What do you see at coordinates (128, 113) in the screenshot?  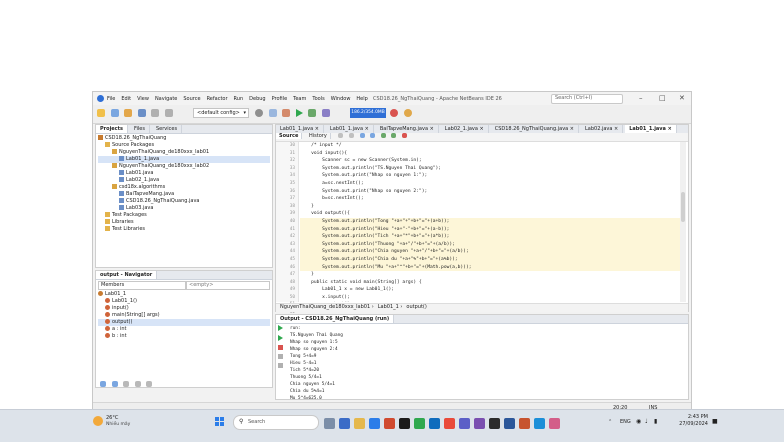 I see `open-project-icon` at bounding box center [128, 113].